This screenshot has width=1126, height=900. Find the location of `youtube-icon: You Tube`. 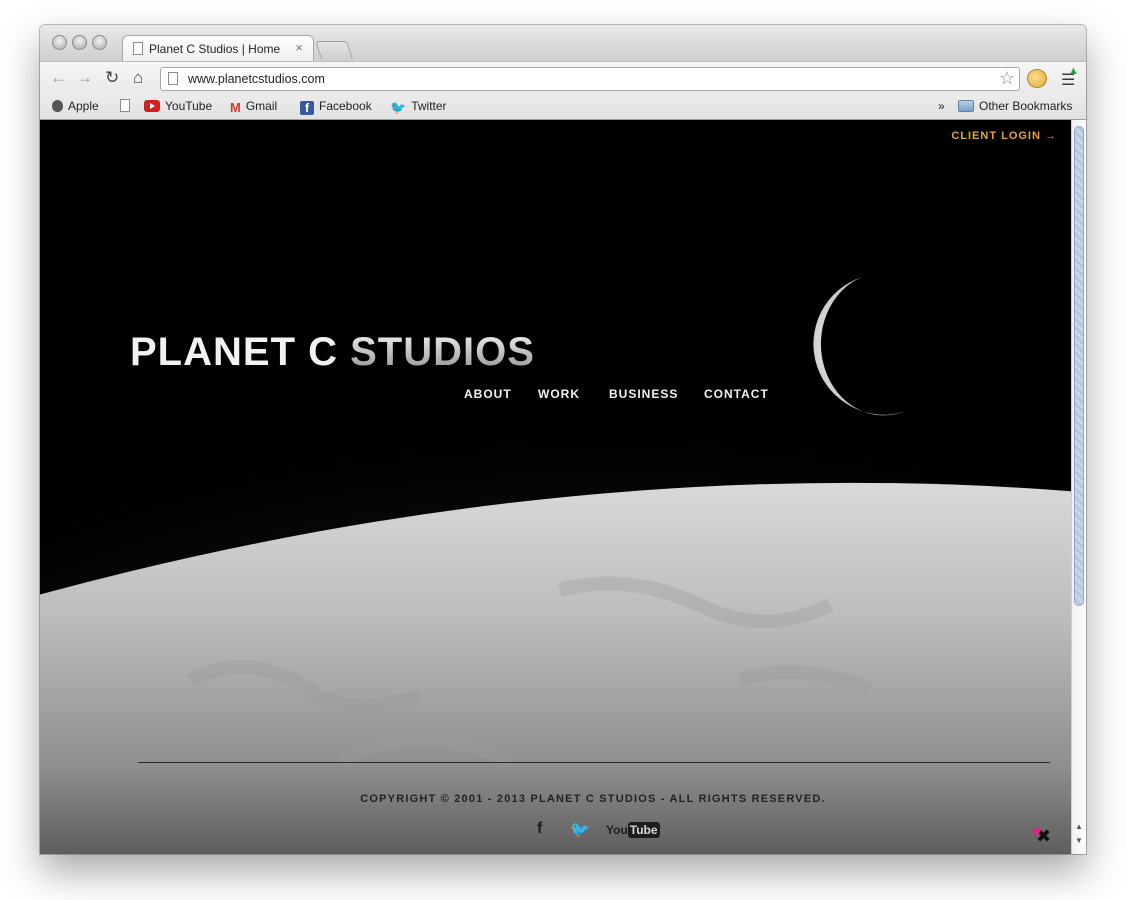

youtube-icon: You Tube is located at coordinates (633, 830).